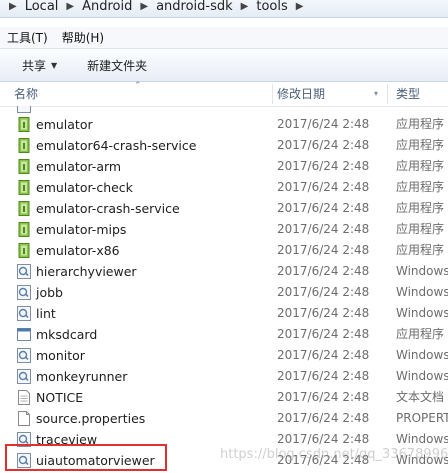 This screenshot has width=448, height=473. I want to click on column-header: ⌃ 名称 修改日期 ▾ 类型, so click(224, 94).